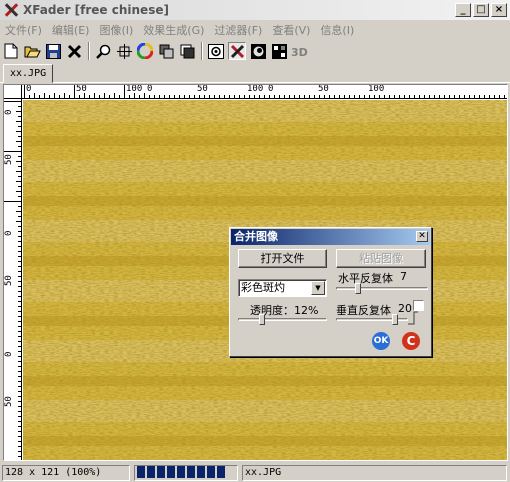  I want to click on overlay-icon, so click(187, 51).